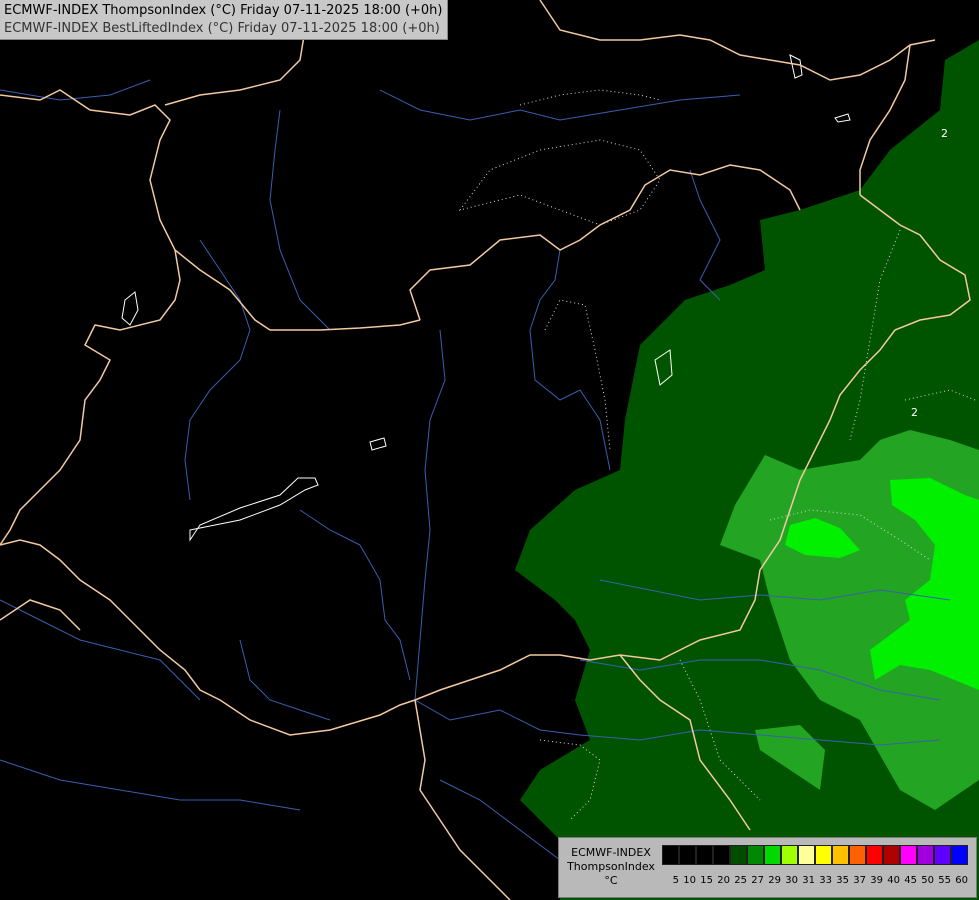  Describe the element at coordinates (611, 880) in the screenshot. I see `legend-unit: °C` at that location.